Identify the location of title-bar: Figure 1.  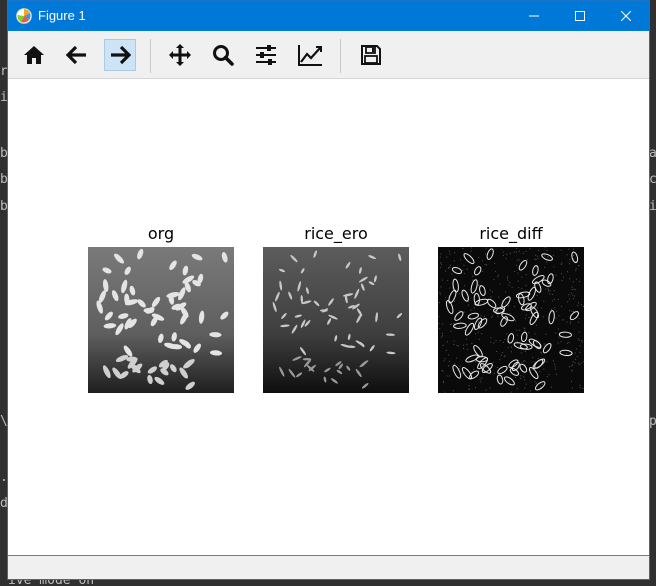
(328, 16).